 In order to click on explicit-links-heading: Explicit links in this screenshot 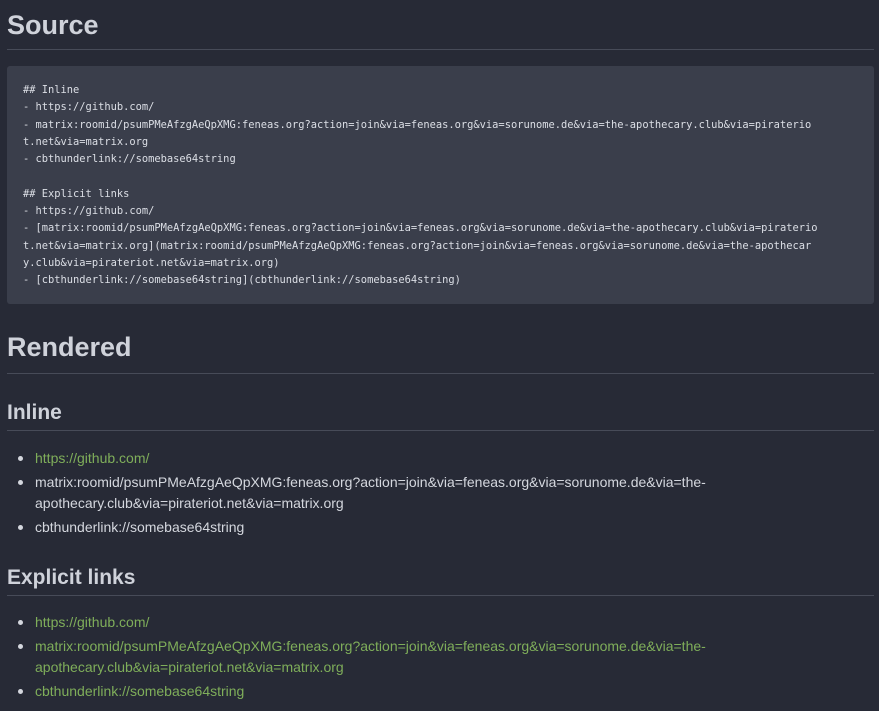, I will do `click(71, 577)`.